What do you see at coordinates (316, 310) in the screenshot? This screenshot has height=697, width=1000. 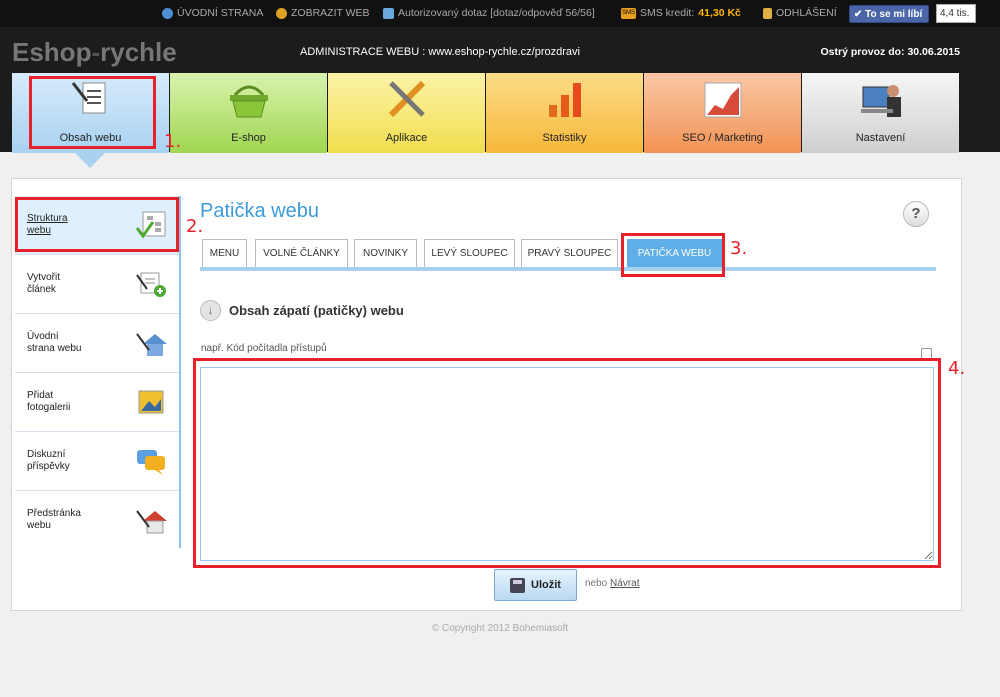 I see `section-title: Obsah zápatí (patičky) webu` at bounding box center [316, 310].